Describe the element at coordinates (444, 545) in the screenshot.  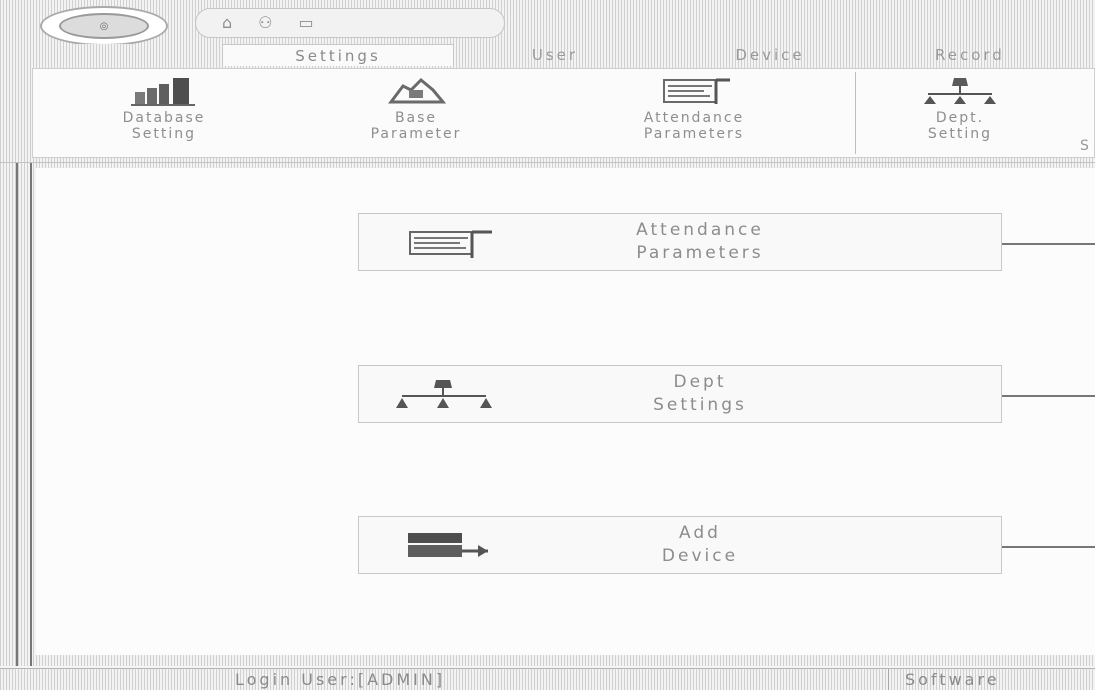
I see `add-device-icon` at that location.